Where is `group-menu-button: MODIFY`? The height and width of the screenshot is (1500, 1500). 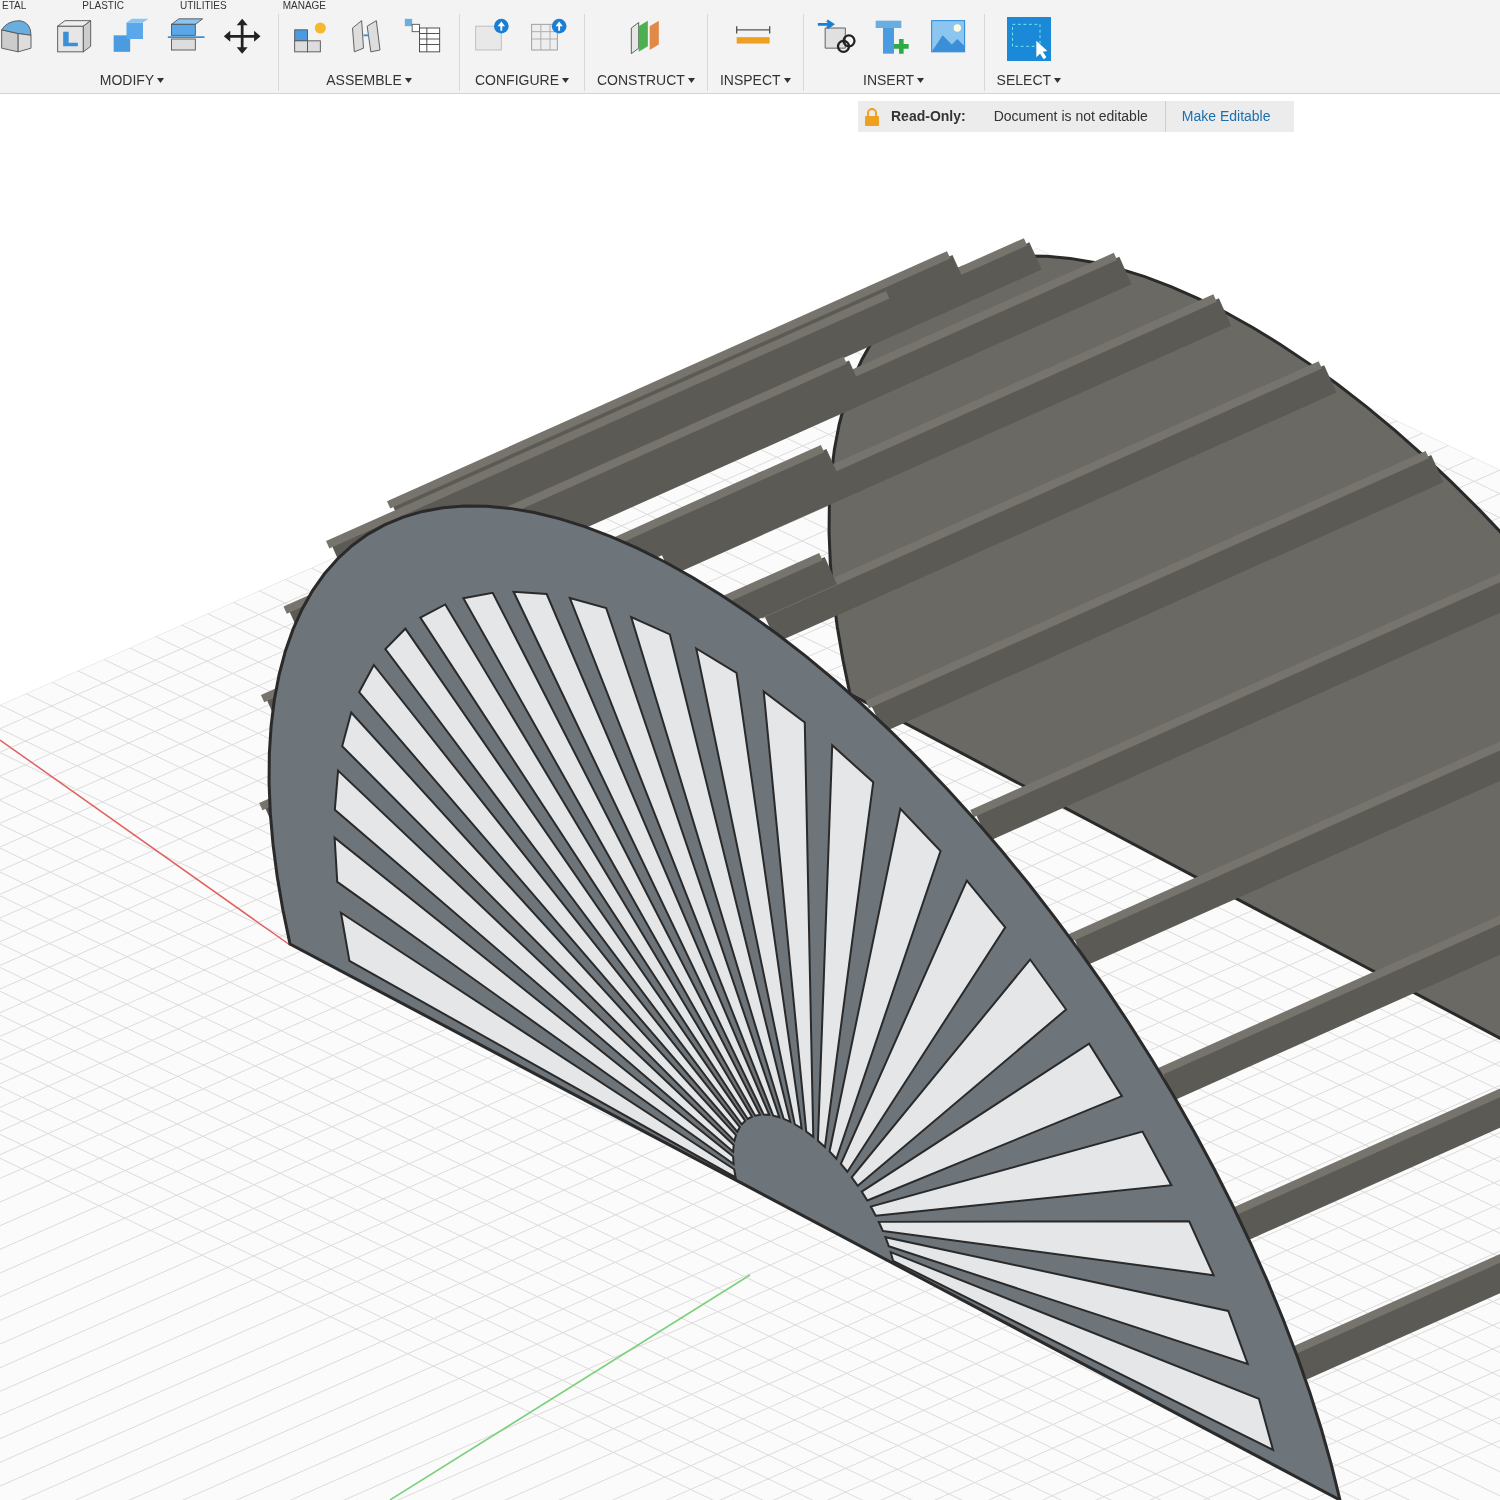 group-menu-button: MODIFY is located at coordinates (132, 80).